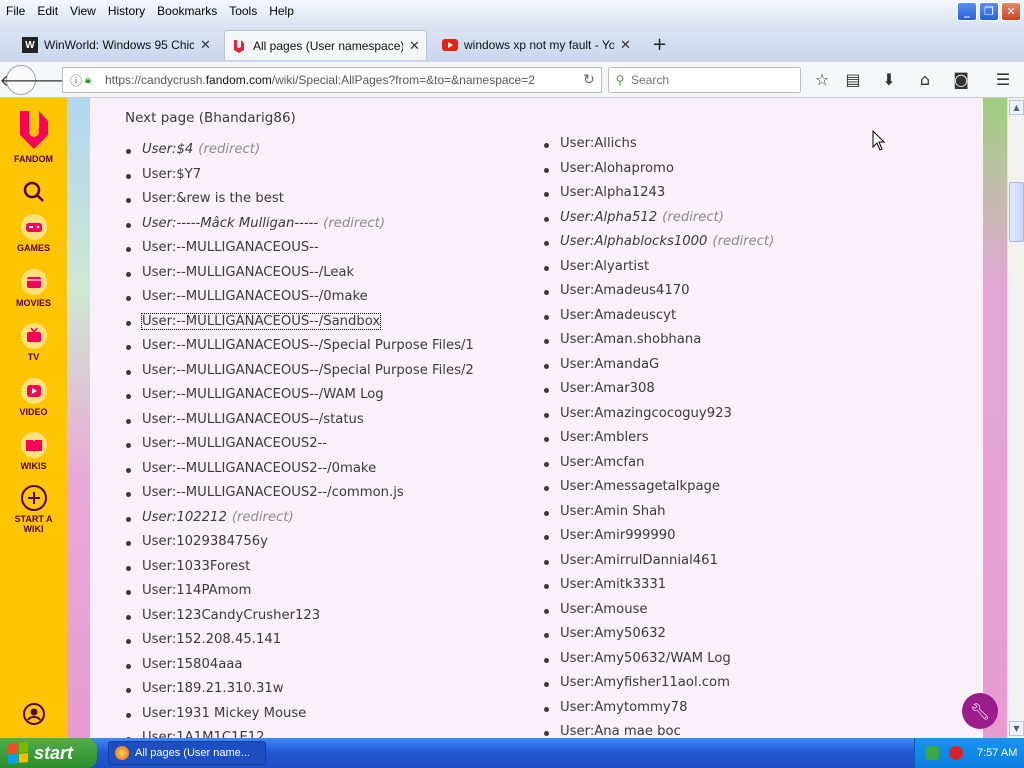 The height and width of the screenshot is (768, 1024). Describe the element at coordinates (658, 267) in the screenshot. I see `user-page-list-item: User:Alyartist` at that location.